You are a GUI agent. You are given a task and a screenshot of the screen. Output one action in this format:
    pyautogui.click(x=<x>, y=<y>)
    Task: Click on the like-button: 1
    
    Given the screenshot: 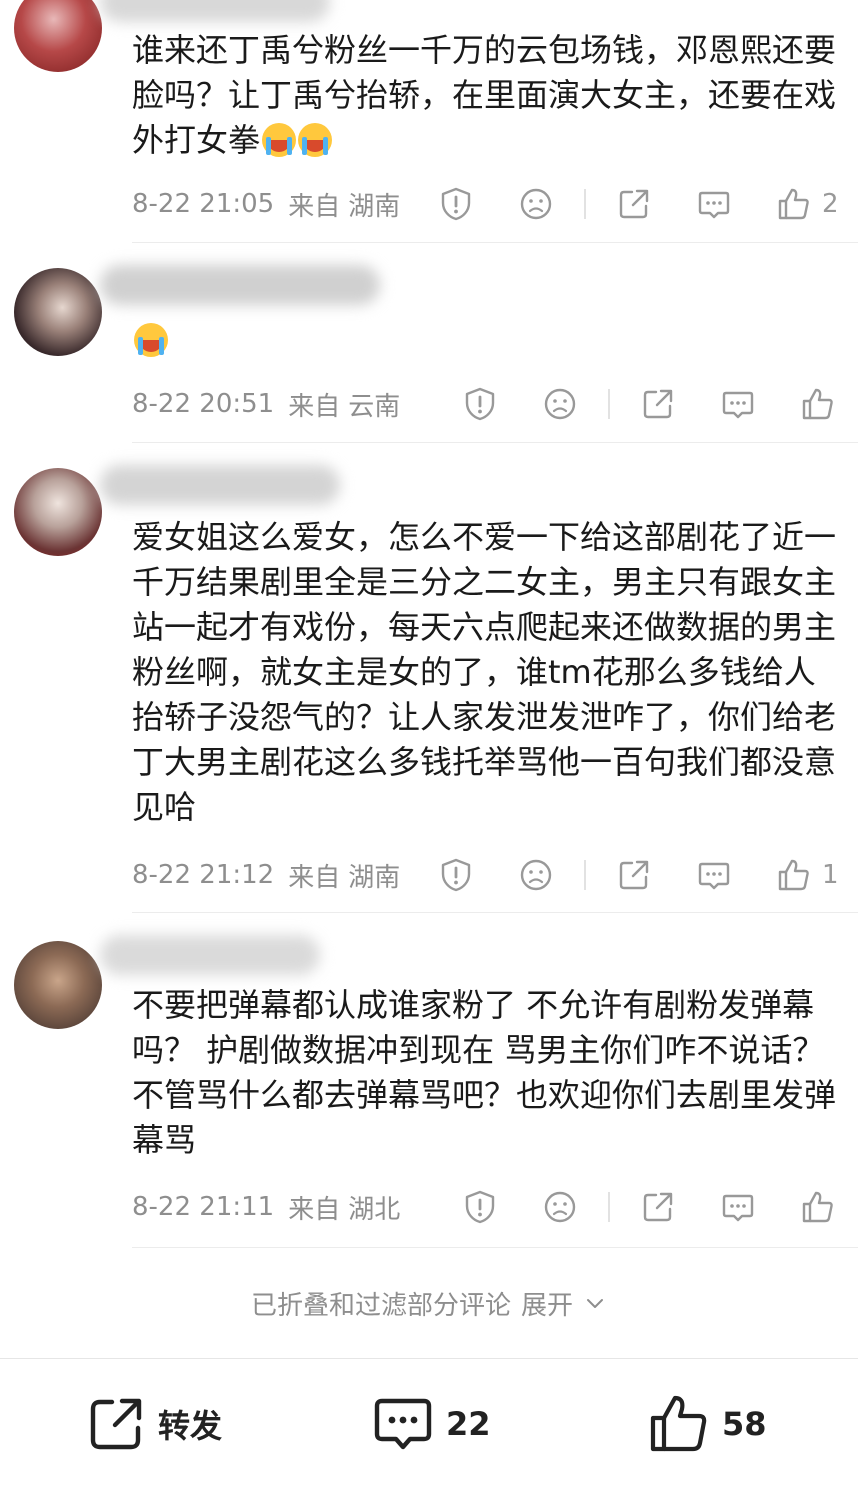 What is the action you would take?
    pyautogui.click(x=807, y=875)
    